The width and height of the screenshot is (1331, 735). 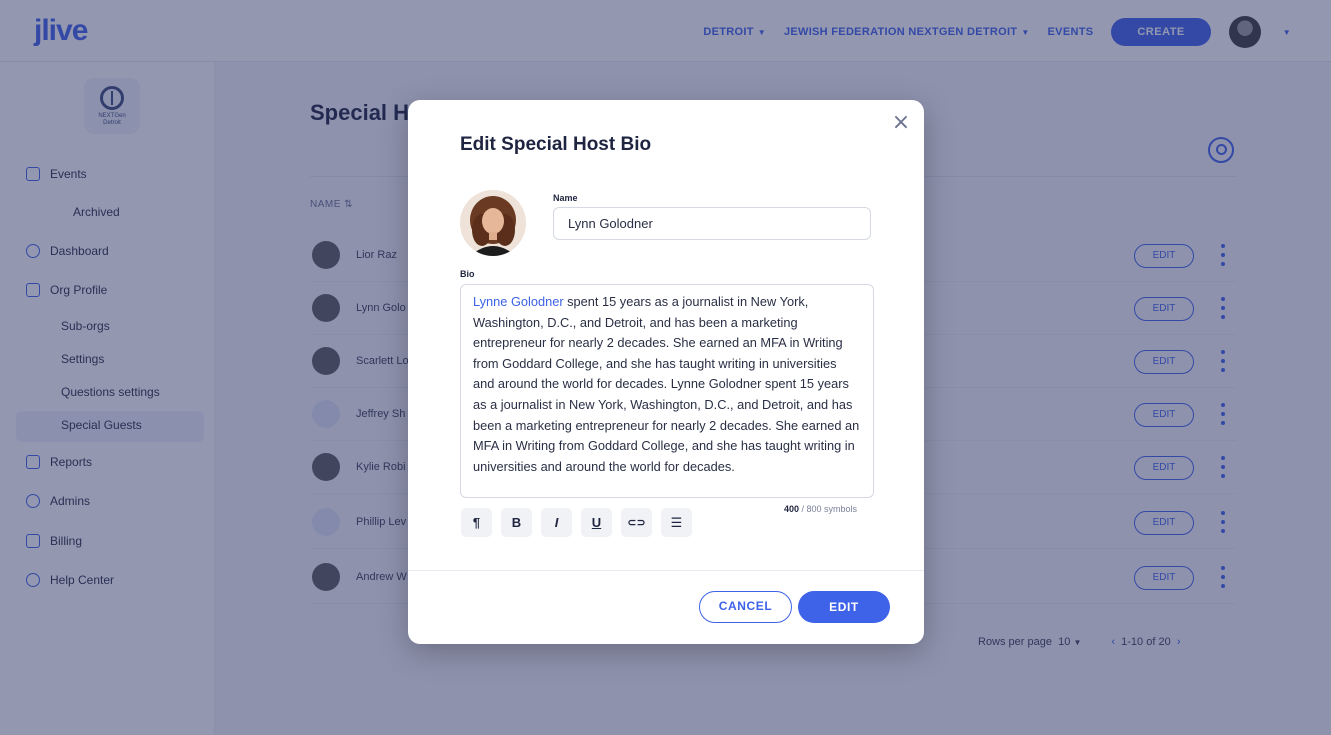 I want to click on bio-field-label: Bio, so click(x=467, y=274).